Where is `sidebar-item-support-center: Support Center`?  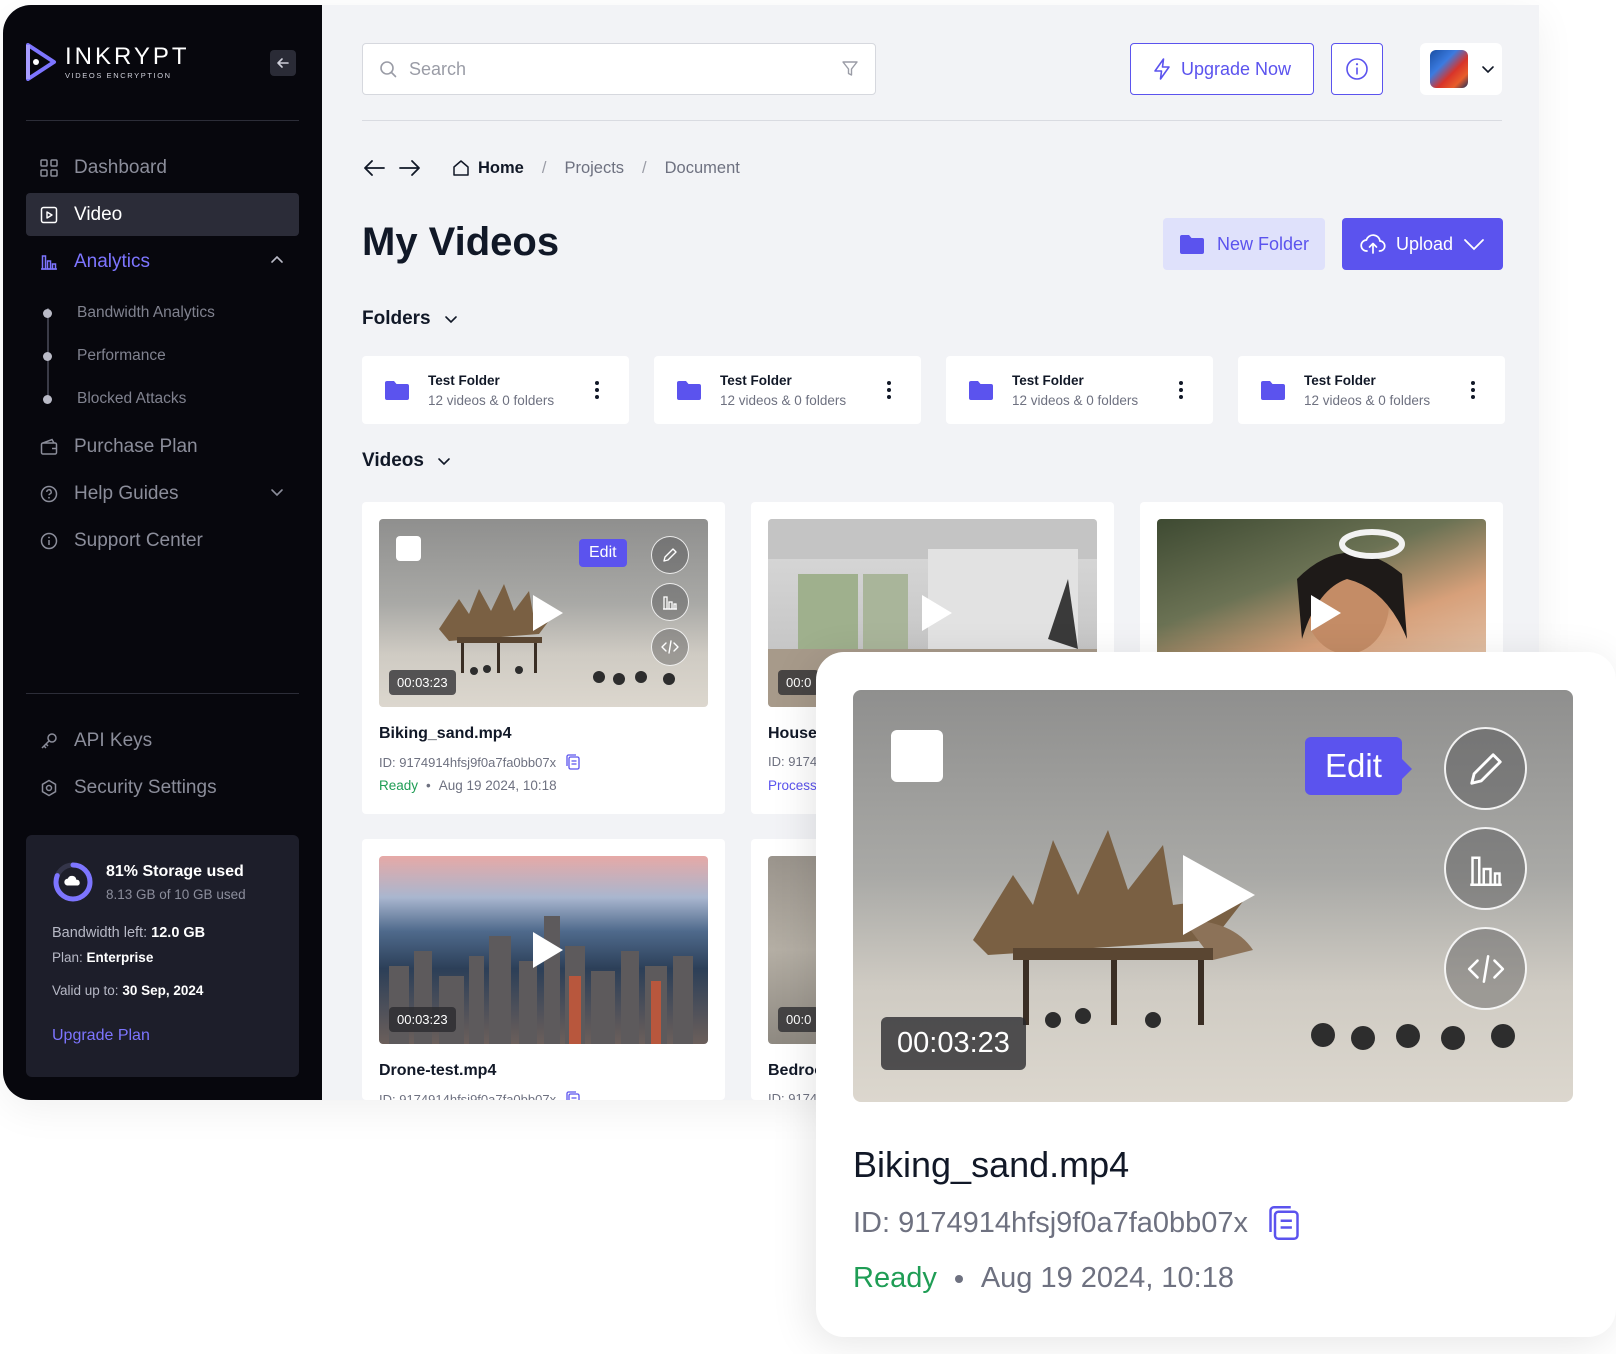 sidebar-item-support-center: Support Center is located at coordinates (162, 540).